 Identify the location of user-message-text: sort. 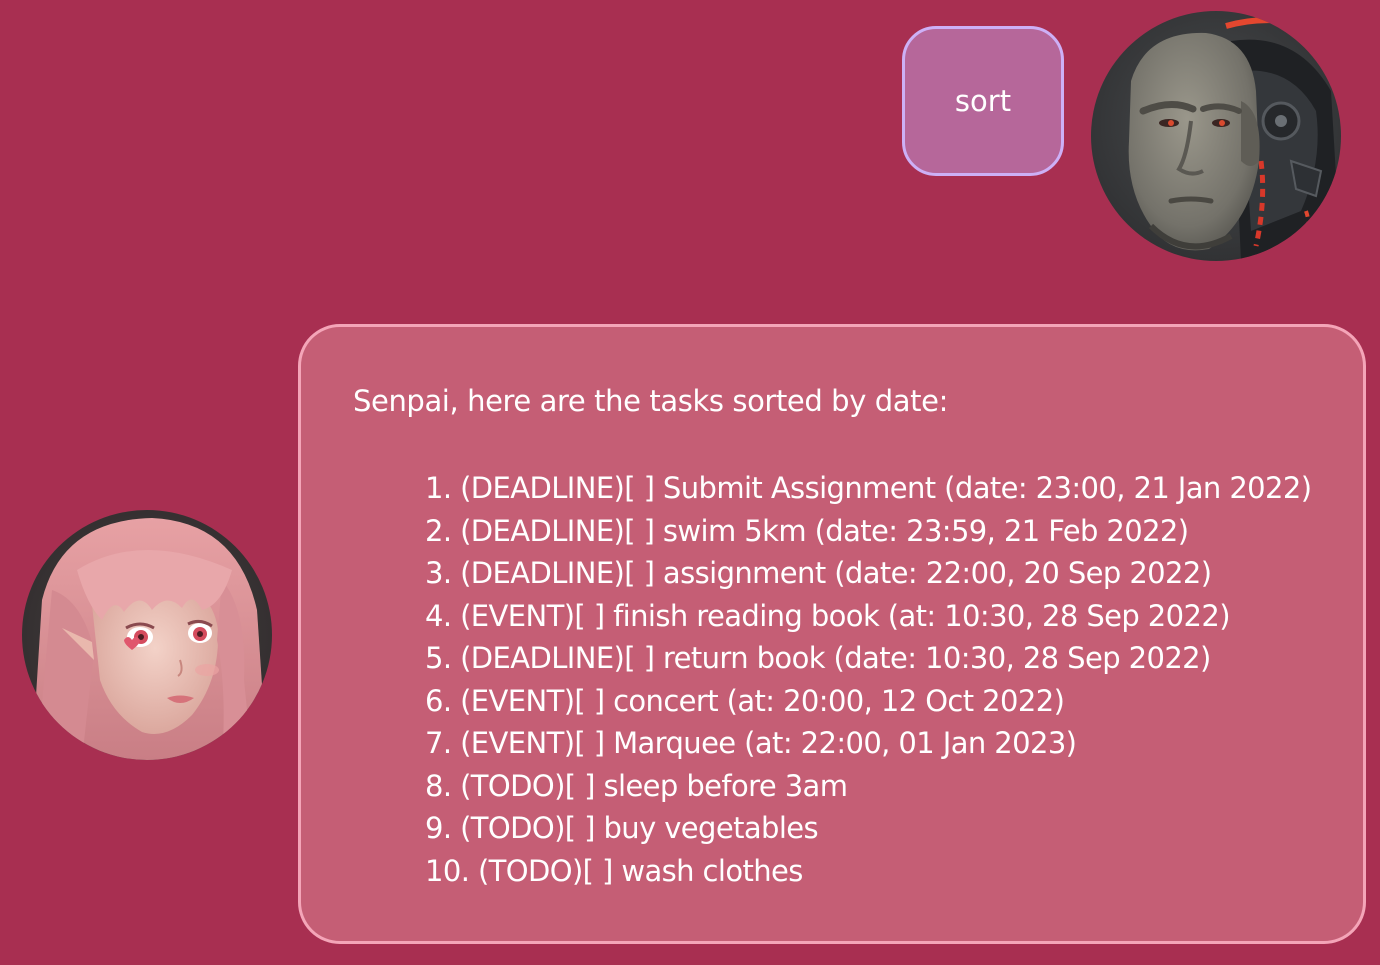
(983, 101).